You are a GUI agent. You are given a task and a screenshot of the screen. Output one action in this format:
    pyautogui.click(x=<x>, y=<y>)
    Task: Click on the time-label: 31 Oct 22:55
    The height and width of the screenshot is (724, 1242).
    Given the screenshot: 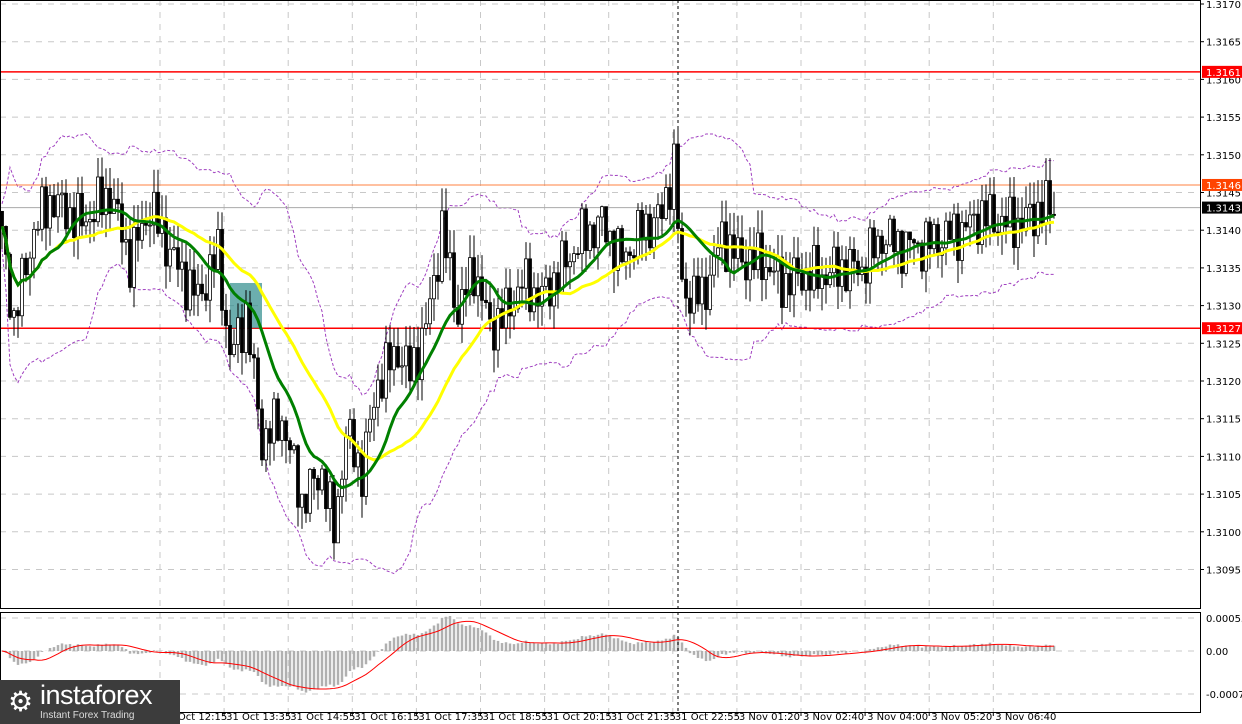 What is the action you would take?
    pyautogui.click(x=707, y=717)
    